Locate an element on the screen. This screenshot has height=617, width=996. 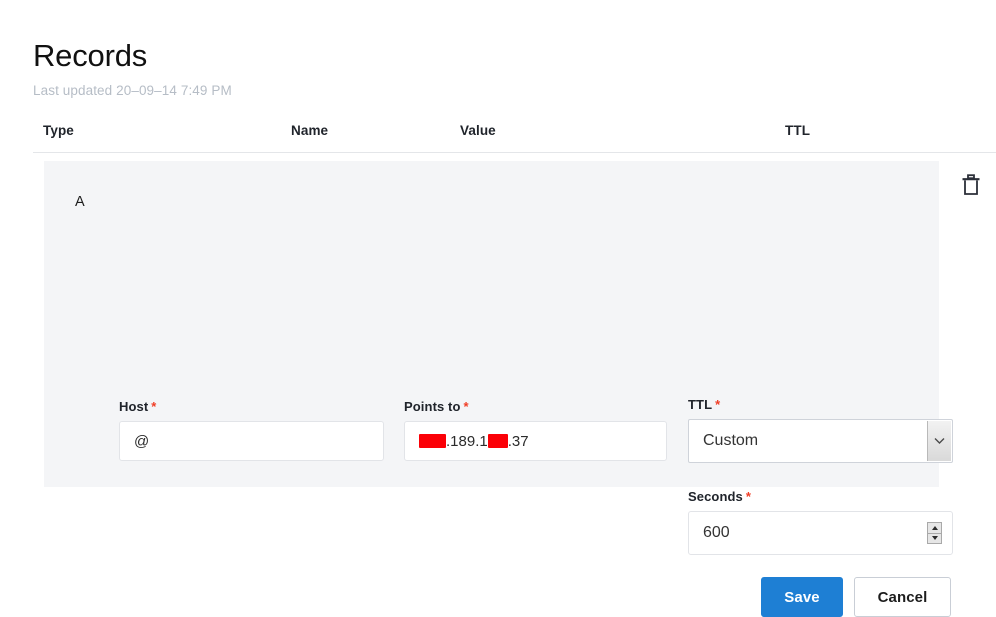
form-actions: Save Cancel is located at coordinates (856, 597).